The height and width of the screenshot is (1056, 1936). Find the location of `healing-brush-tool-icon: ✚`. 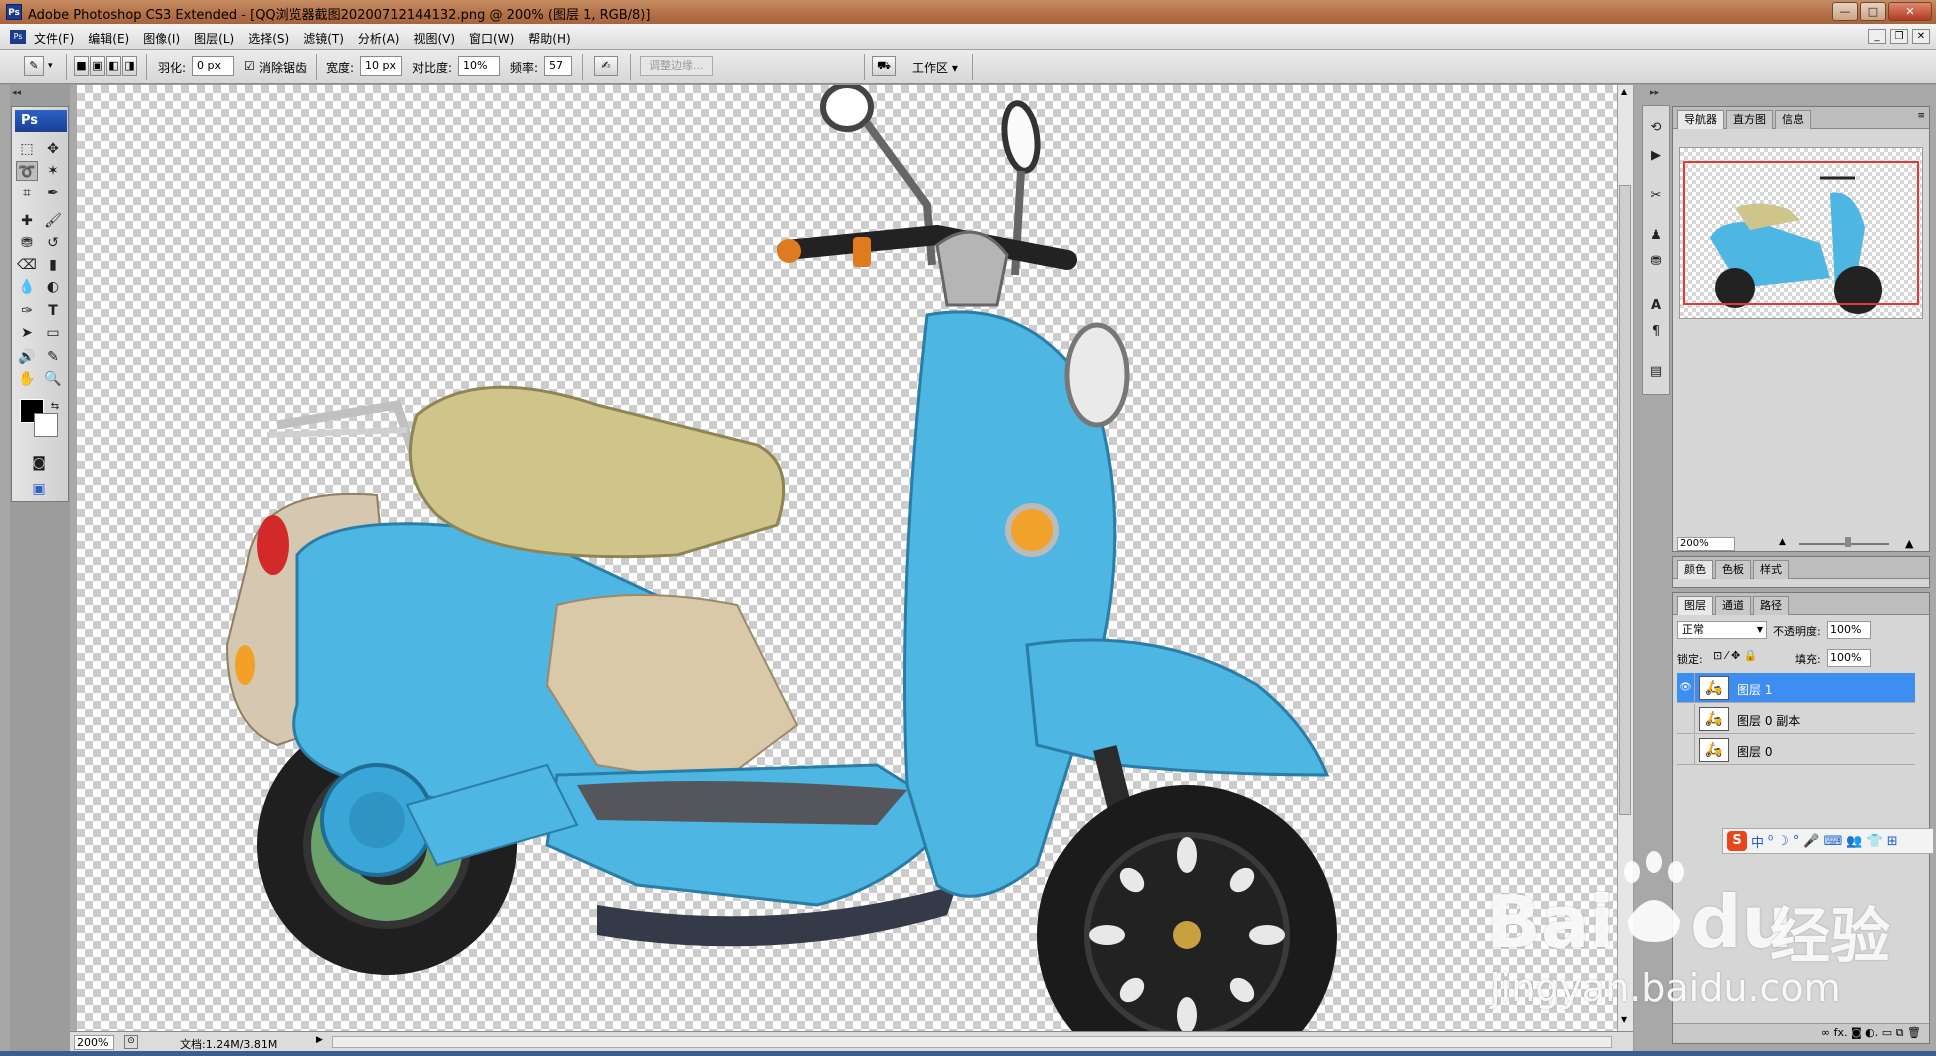

healing-brush-tool-icon: ✚ is located at coordinates (27, 221).